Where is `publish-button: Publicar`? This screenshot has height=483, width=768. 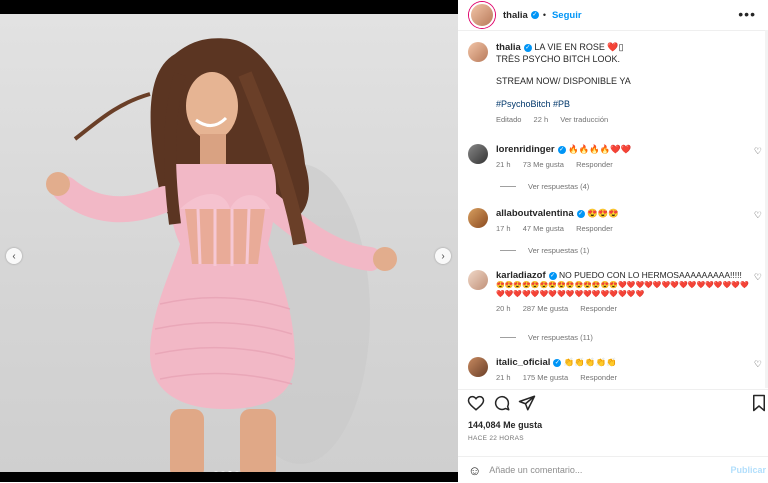
publish-button: Publicar is located at coordinates (748, 470).